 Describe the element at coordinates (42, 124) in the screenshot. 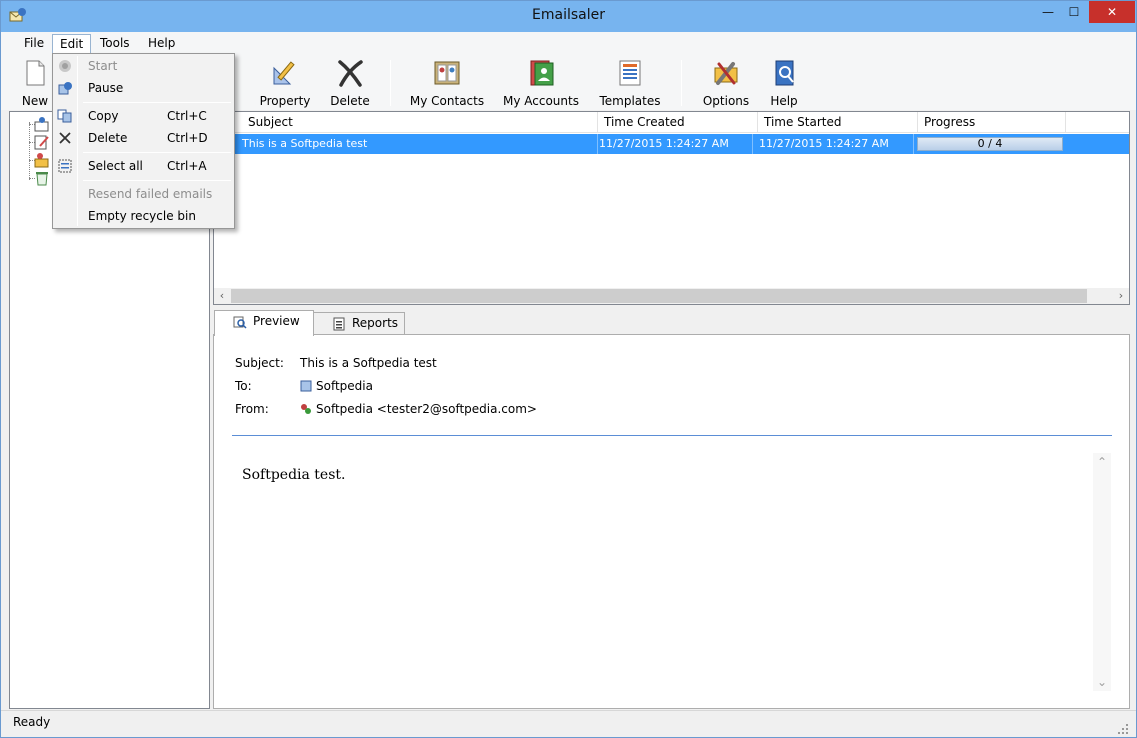

I see `outbox-folder-icon` at that location.